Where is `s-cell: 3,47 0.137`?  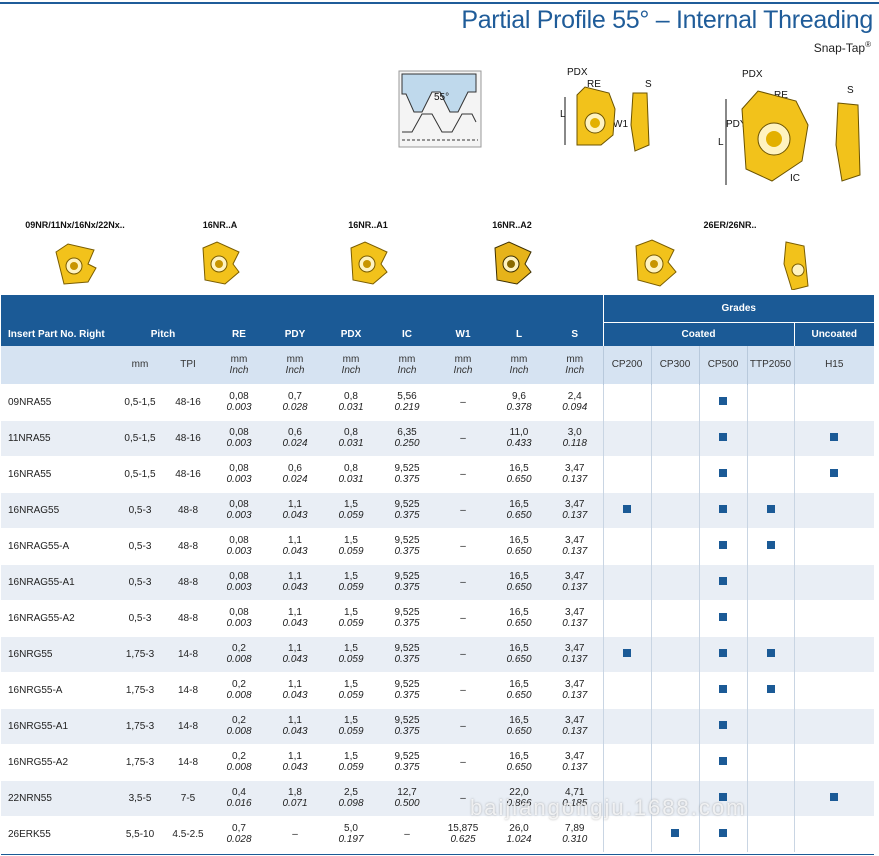 s-cell: 3,47 0.137 is located at coordinates (575, 761).